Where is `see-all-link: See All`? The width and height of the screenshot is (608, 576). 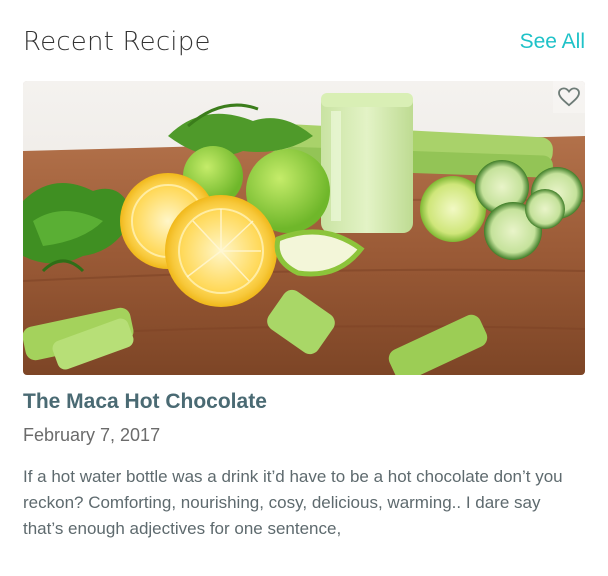
see-all-link: See All is located at coordinates (552, 42).